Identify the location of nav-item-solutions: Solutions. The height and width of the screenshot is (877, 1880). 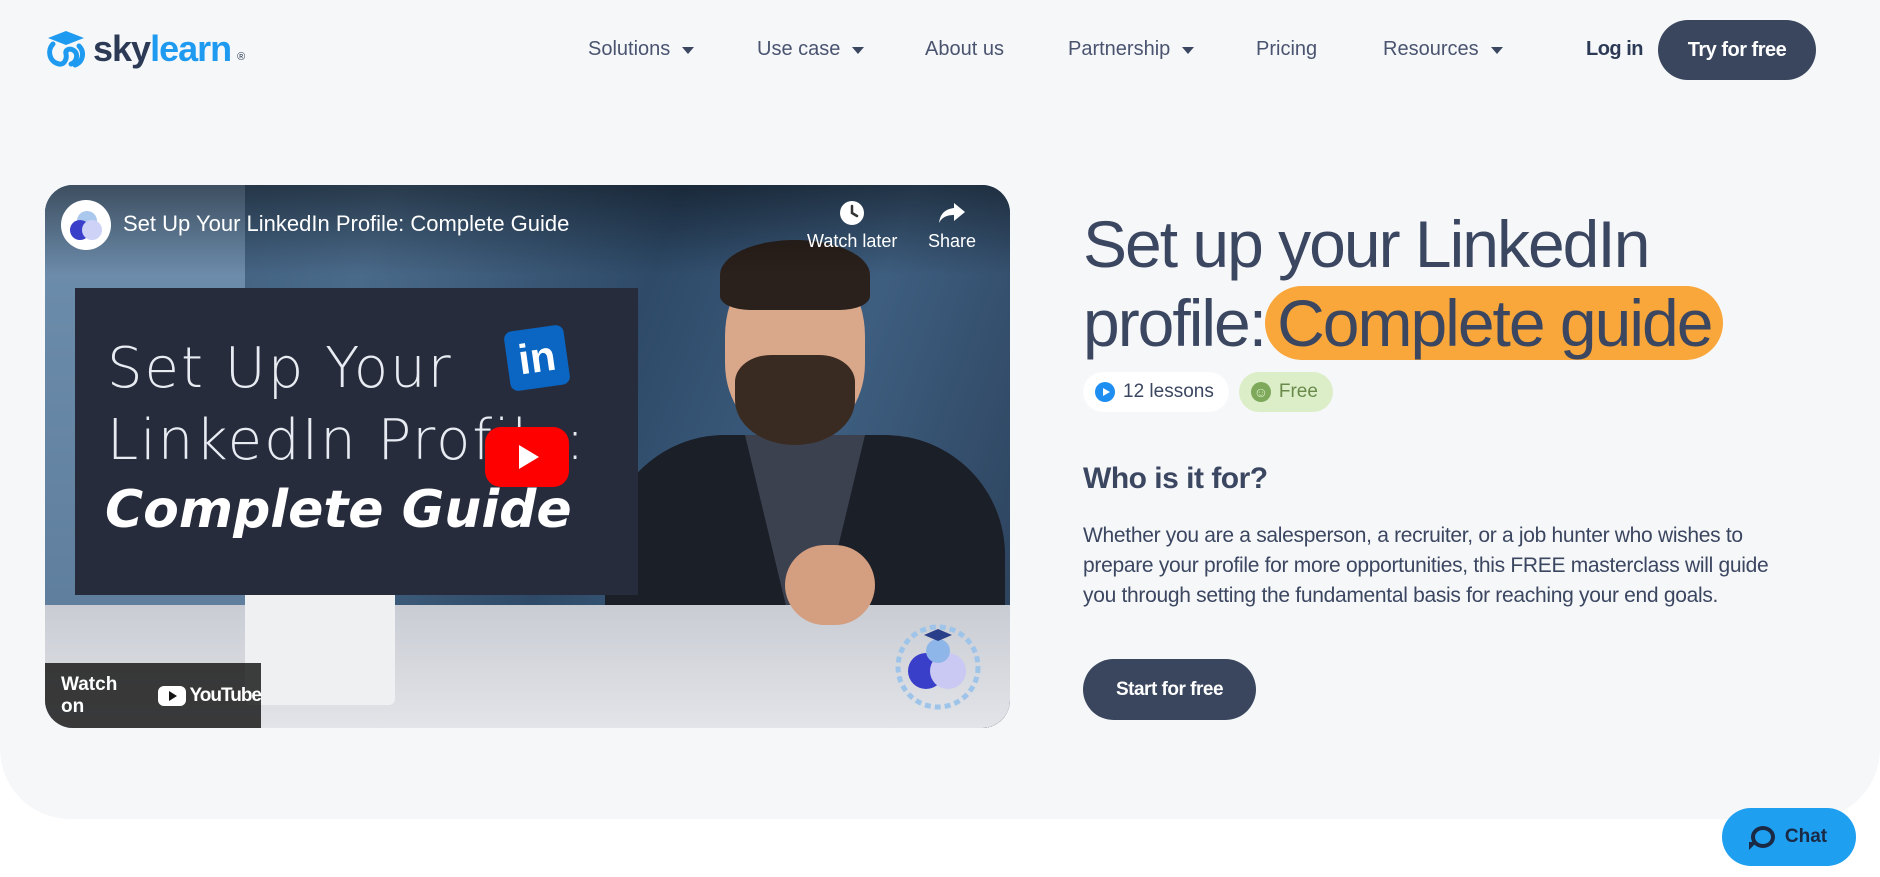
(641, 49).